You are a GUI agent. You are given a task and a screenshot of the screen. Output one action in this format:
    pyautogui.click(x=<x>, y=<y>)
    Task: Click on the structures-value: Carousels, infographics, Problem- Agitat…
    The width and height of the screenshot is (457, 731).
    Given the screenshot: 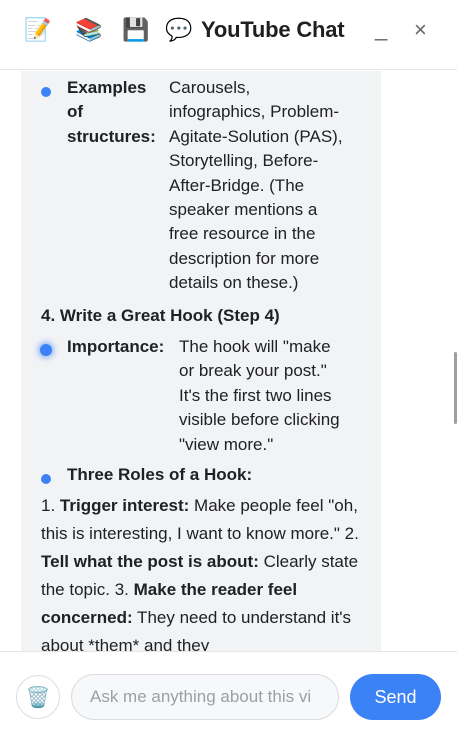 What is the action you would take?
    pyautogui.click(x=256, y=185)
    